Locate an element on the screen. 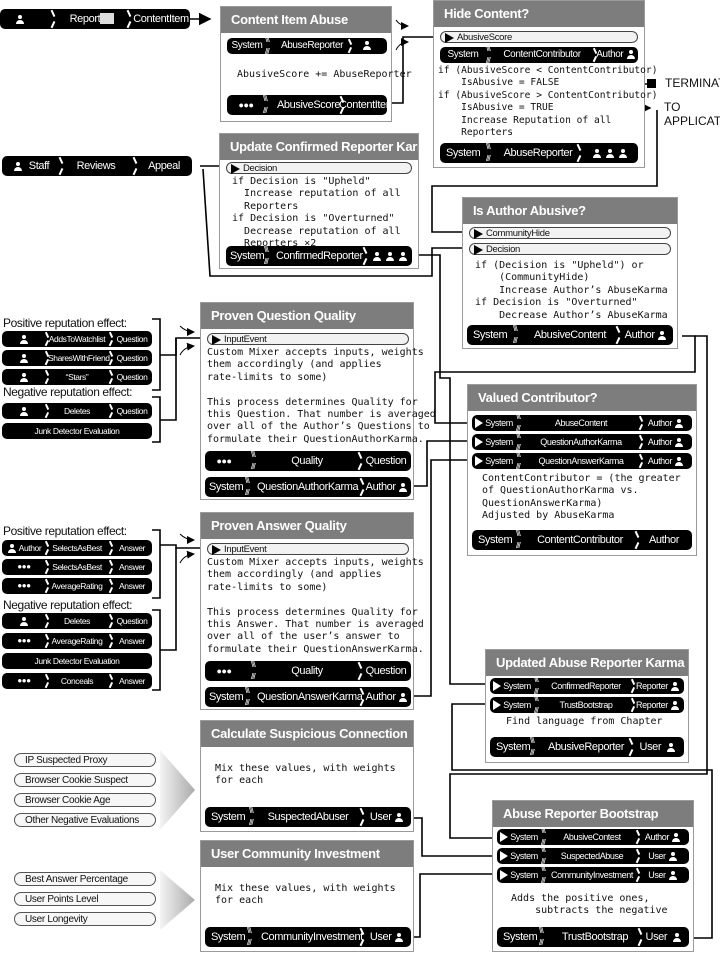  output-bar: System QuestionAuthorKarma Author is located at coordinates (308, 487).